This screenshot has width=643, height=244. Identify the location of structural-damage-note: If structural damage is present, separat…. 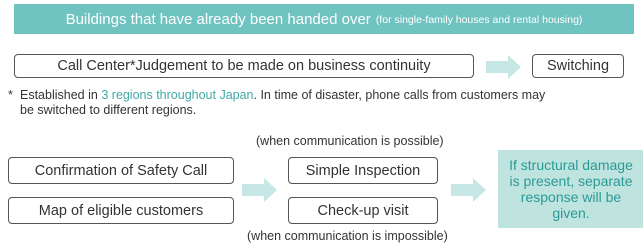
(570, 189).